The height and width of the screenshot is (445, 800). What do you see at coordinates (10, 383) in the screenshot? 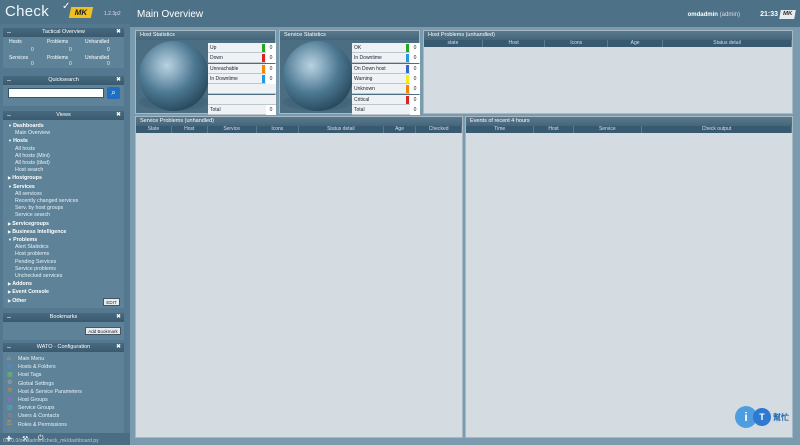
I see `wato-item-icon: ⚙` at bounding box center [10, 383].